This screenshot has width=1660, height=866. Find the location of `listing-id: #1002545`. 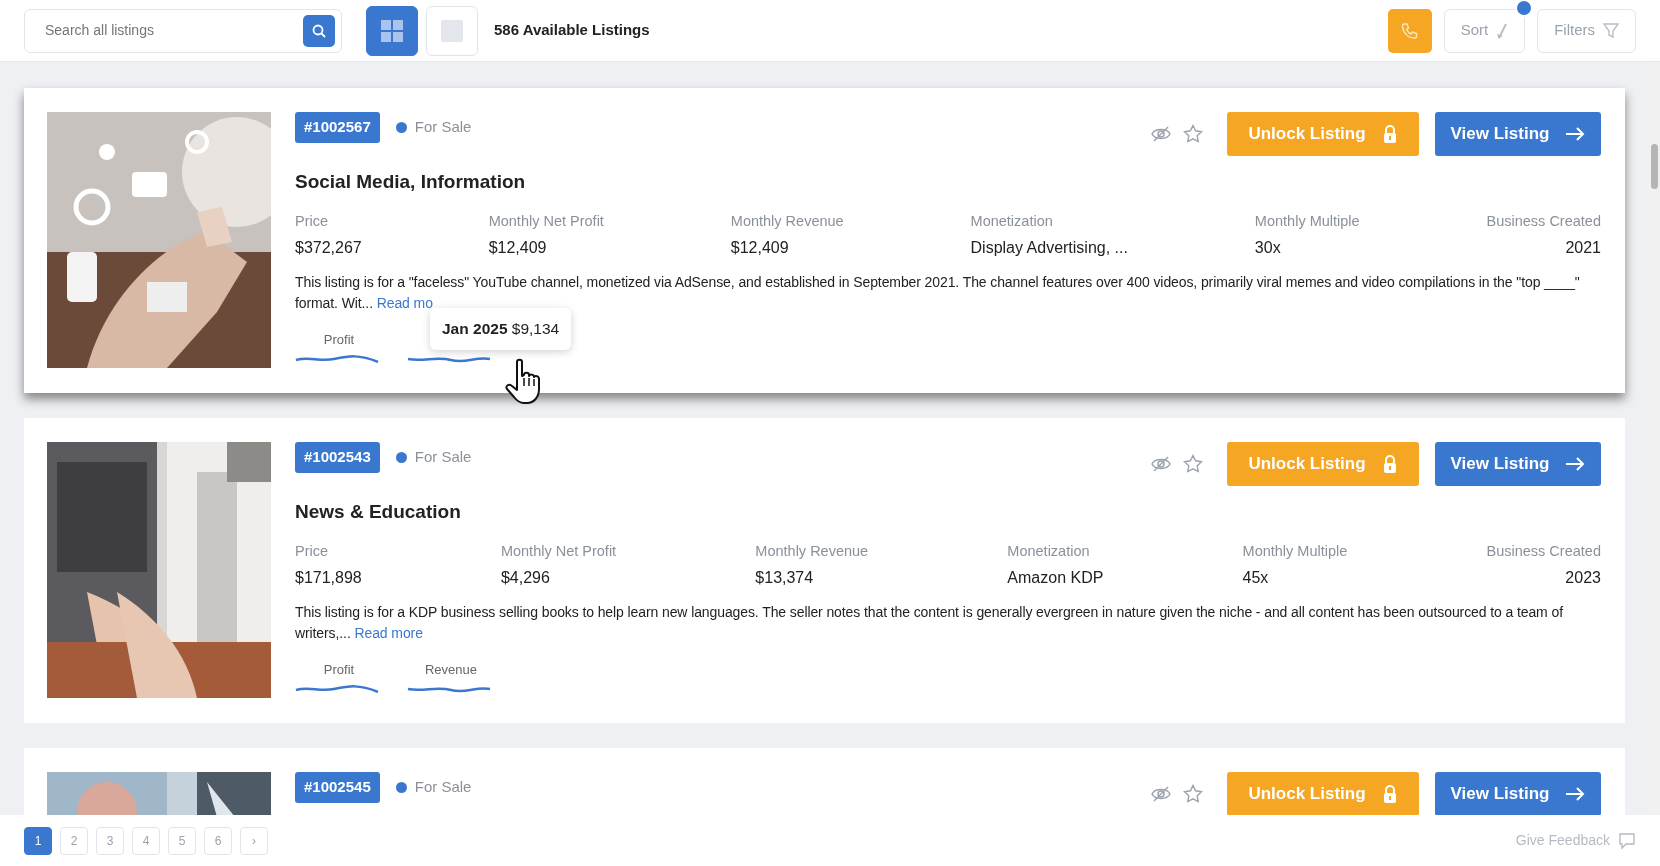

listing-id: #1002545 is located at coordinates (337, 787).